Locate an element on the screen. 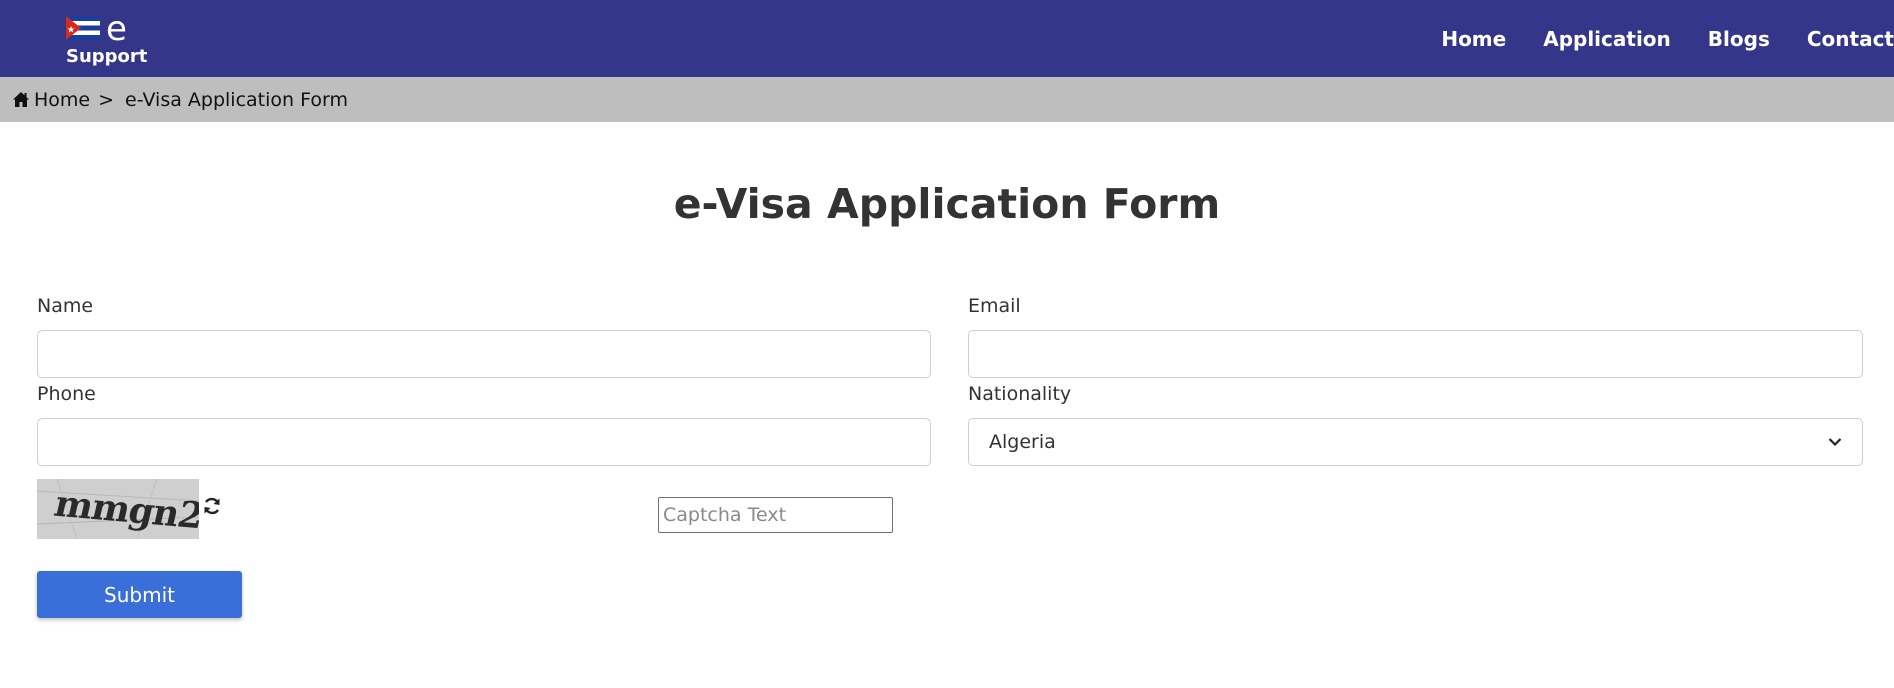 The width and height of the screenshot is (1894, 688). nav-item-application: Application is located at coordinates (1607, 39).